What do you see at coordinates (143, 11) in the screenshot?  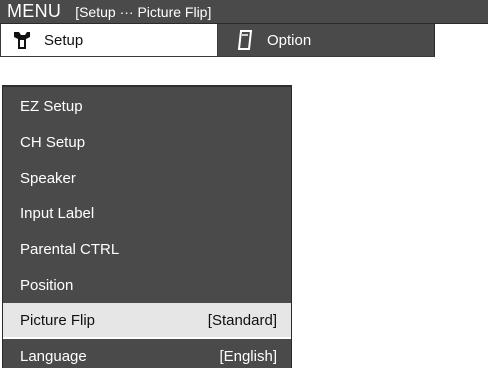 I see `breadcrumb: [Setup ··· Picture Flip]` at bounding box center [143, 11].